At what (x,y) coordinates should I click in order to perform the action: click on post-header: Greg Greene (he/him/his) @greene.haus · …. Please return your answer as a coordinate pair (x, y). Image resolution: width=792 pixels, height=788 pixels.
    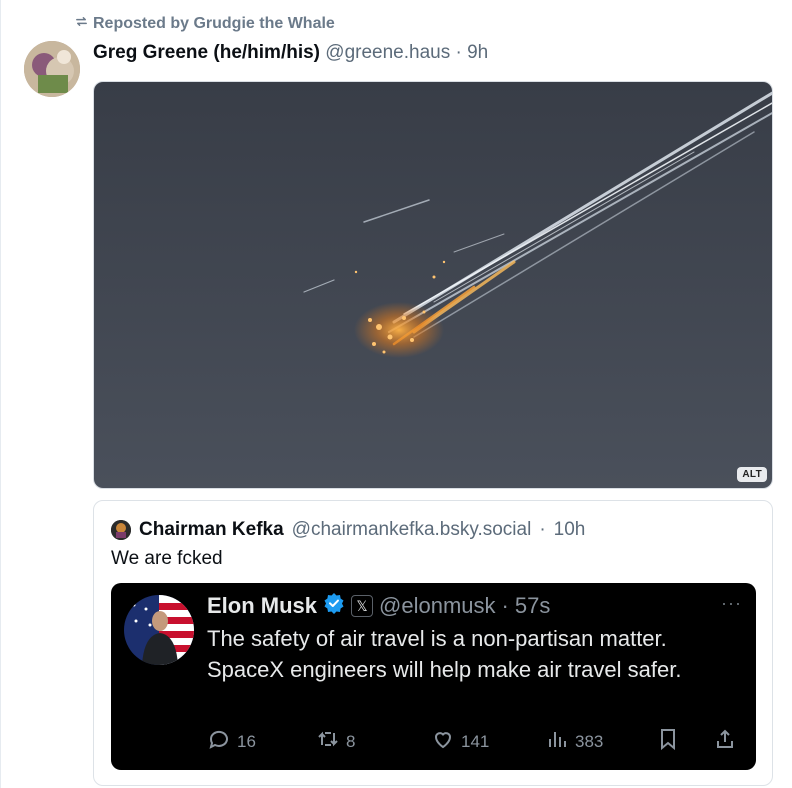
    Looking at the image, I should click on (290, 53).